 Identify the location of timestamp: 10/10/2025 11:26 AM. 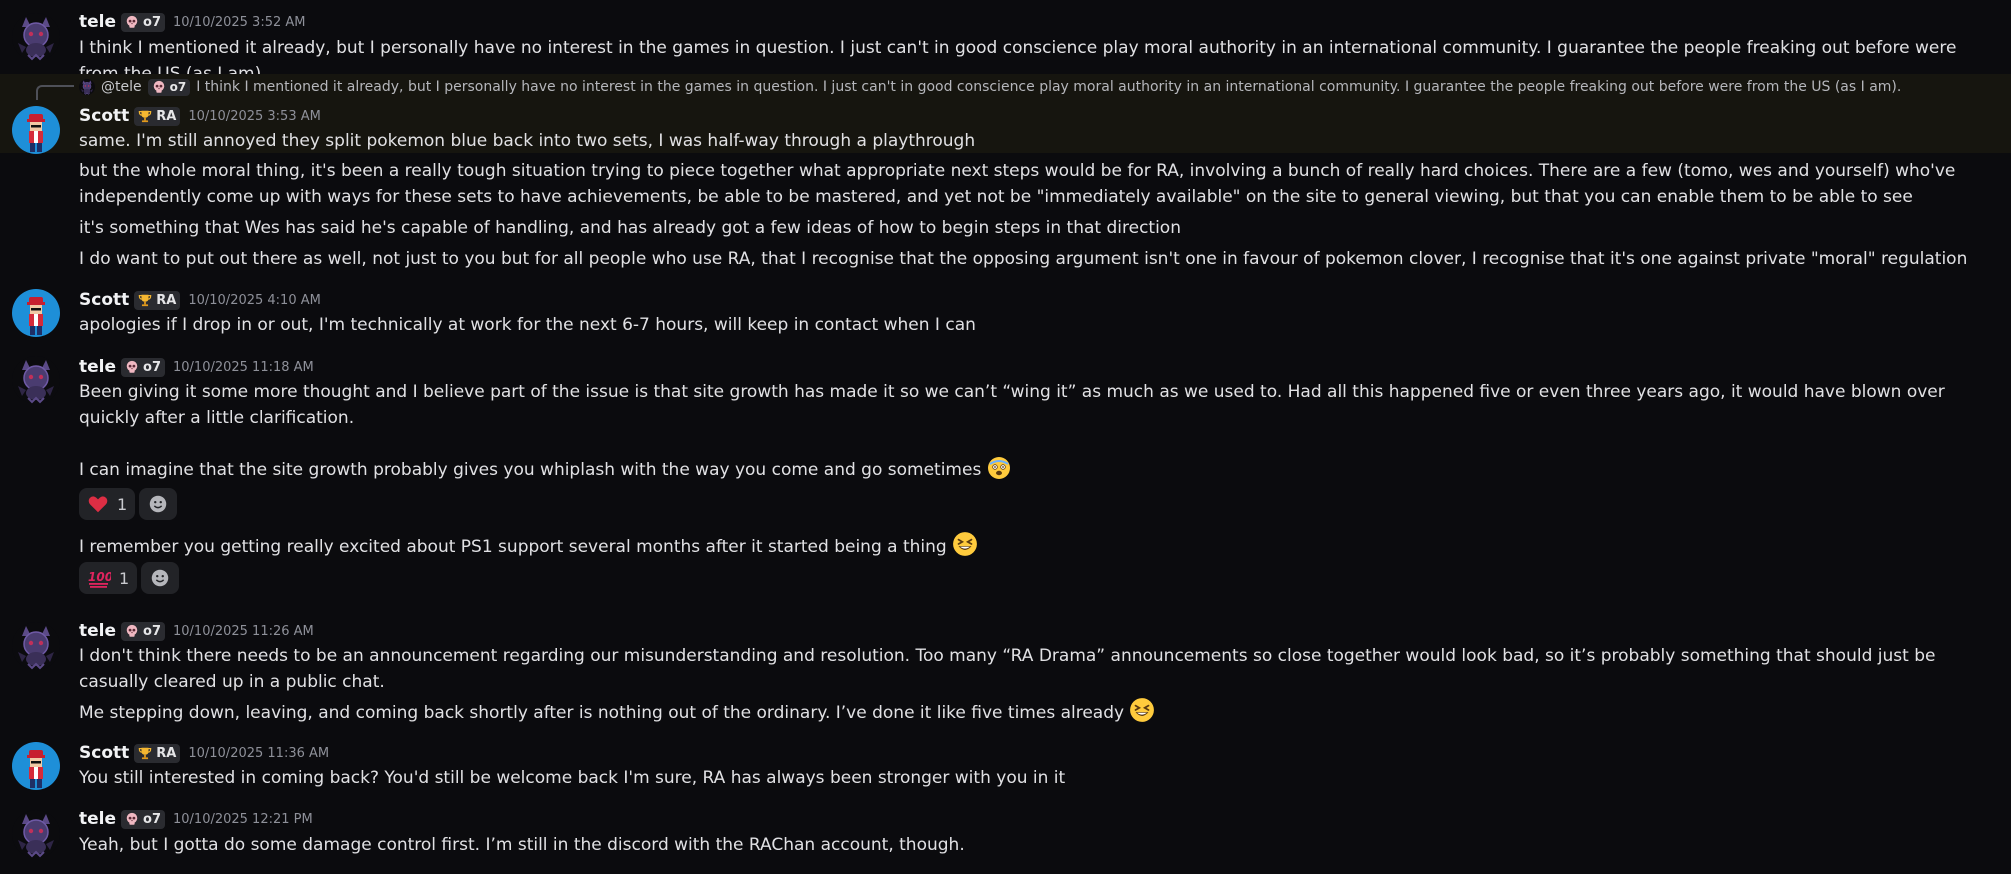
(243, 631).